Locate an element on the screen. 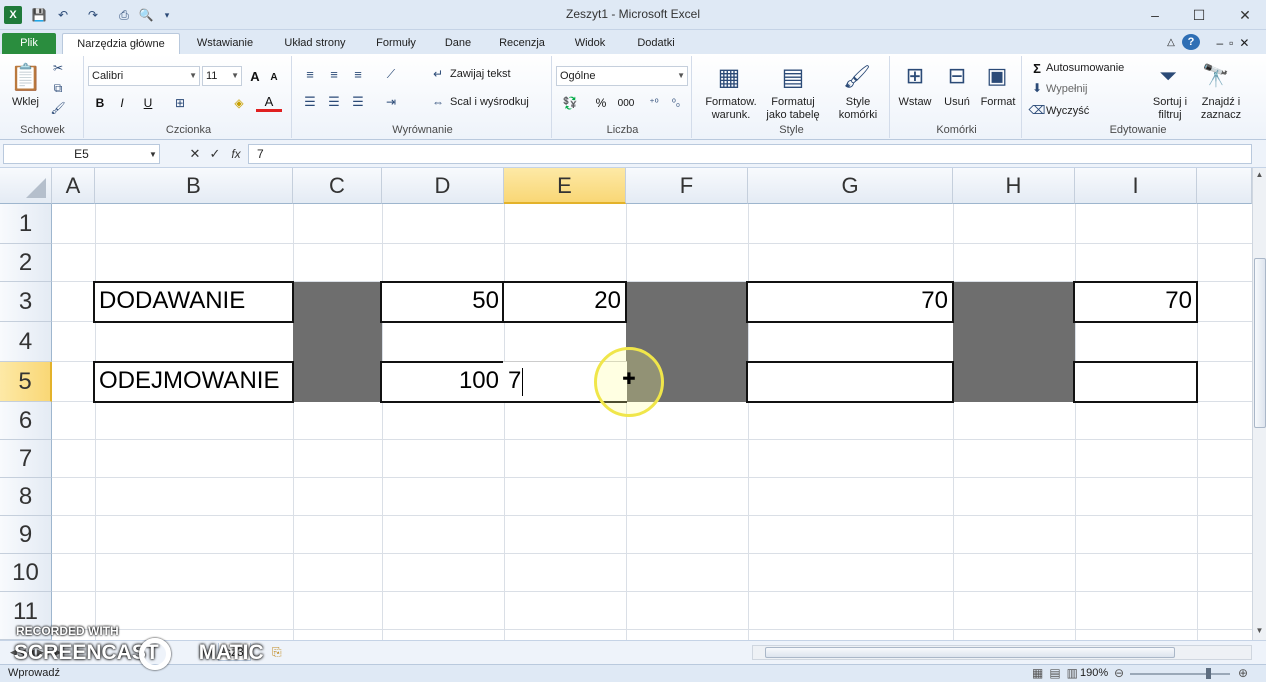  format-as-table-line2: jako tabelę is located at coordinates (793, 115).